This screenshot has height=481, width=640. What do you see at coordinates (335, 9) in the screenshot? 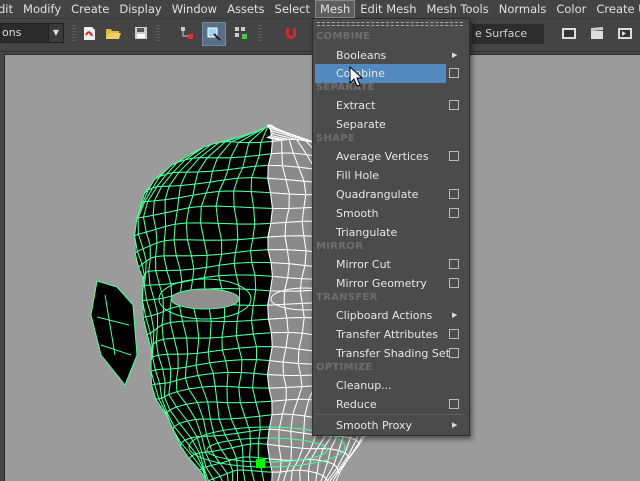
I see `menu-mesh: Mesh` at bounding box center [335, 9].